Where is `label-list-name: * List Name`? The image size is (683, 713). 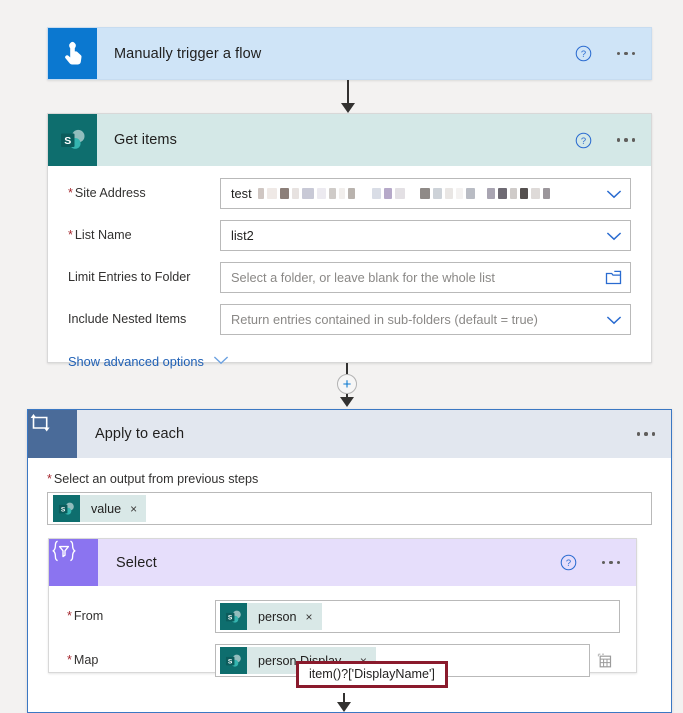
label-list-name: * List Name is located at coordinates (100, 234).